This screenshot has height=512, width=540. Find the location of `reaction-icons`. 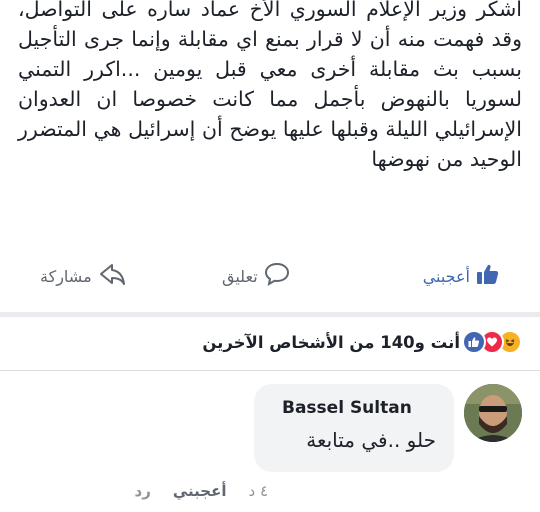

reaction-icons is located at coordinates (492, 342).